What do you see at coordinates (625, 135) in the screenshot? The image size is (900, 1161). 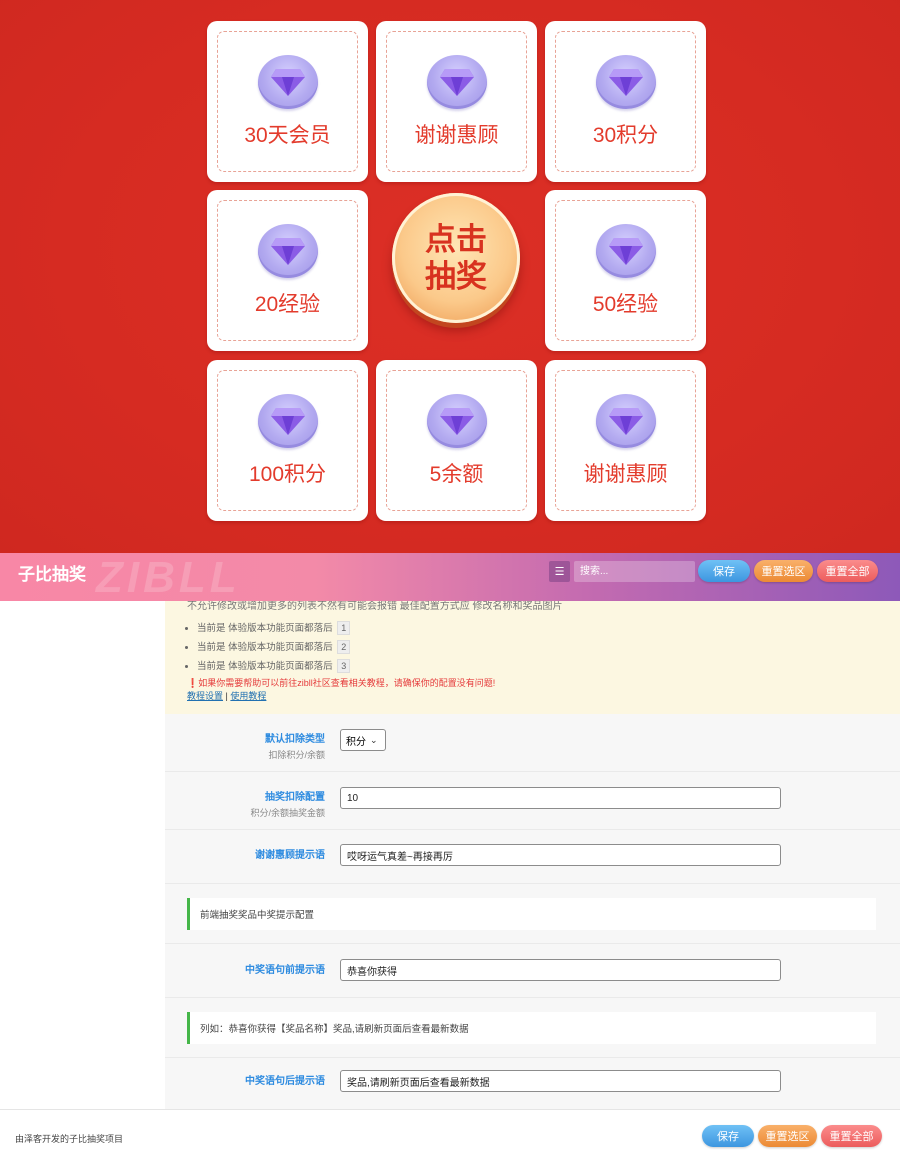 I see `prize-label: 30积分` at bounding box center [625, 135].